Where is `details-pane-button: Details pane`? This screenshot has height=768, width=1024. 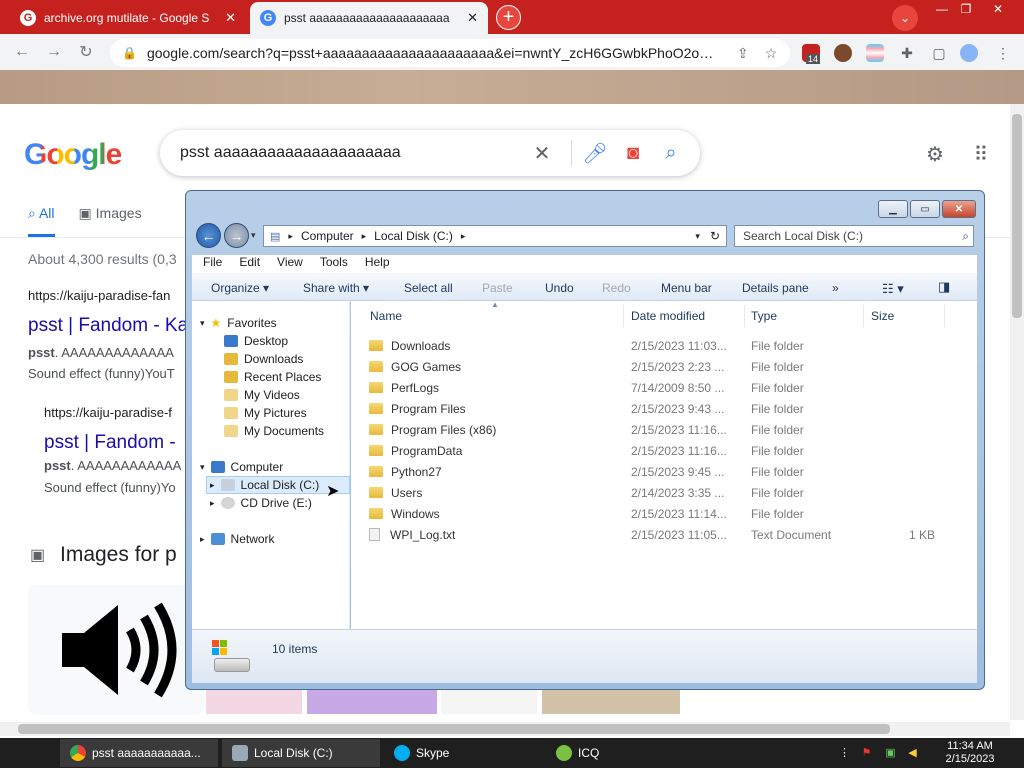
details-pane-button: Details pane is located at coordinates (775, 288).